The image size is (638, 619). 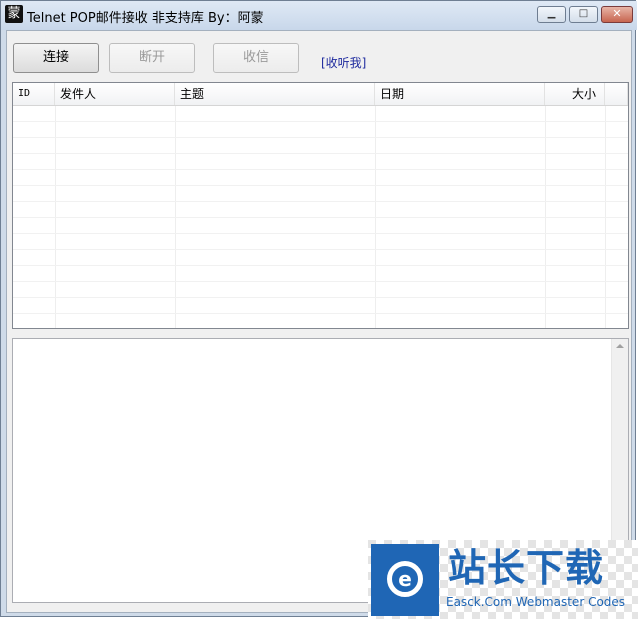 What do you see at coordinates (256, 58) in the screenshot?
I see `receive-button: 收信` at bounding box center [256, 58].